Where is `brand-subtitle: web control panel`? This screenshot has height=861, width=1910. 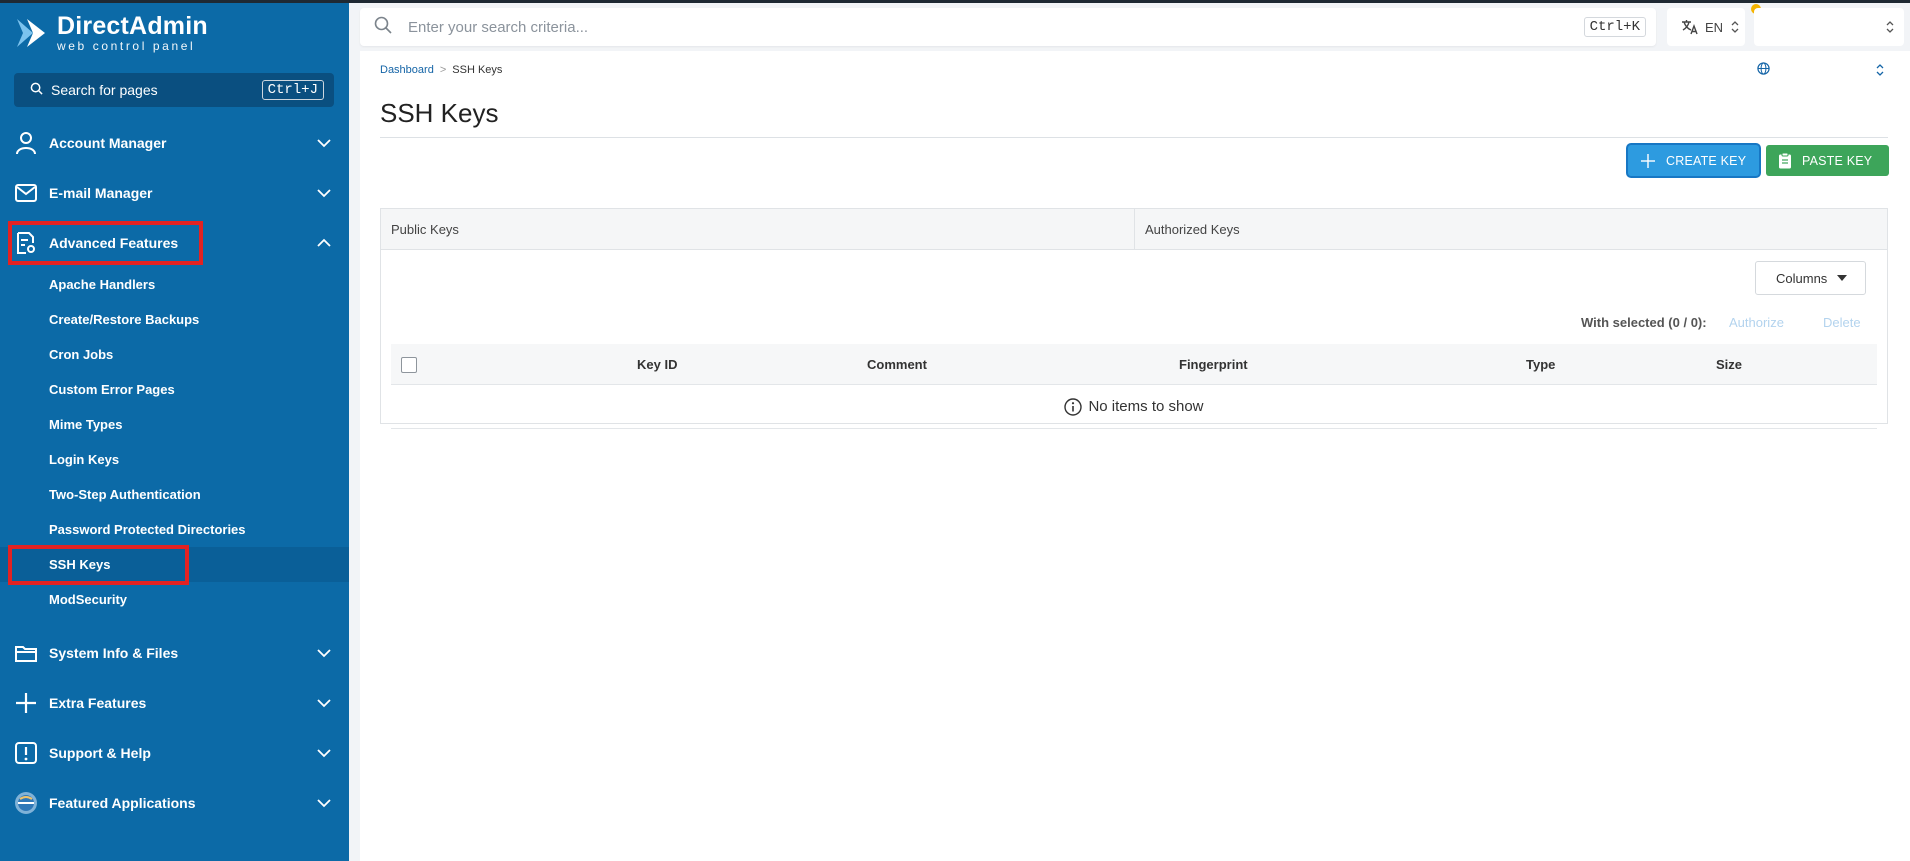
brand-subtitle: web control panel is located at coordinates (126, 46).